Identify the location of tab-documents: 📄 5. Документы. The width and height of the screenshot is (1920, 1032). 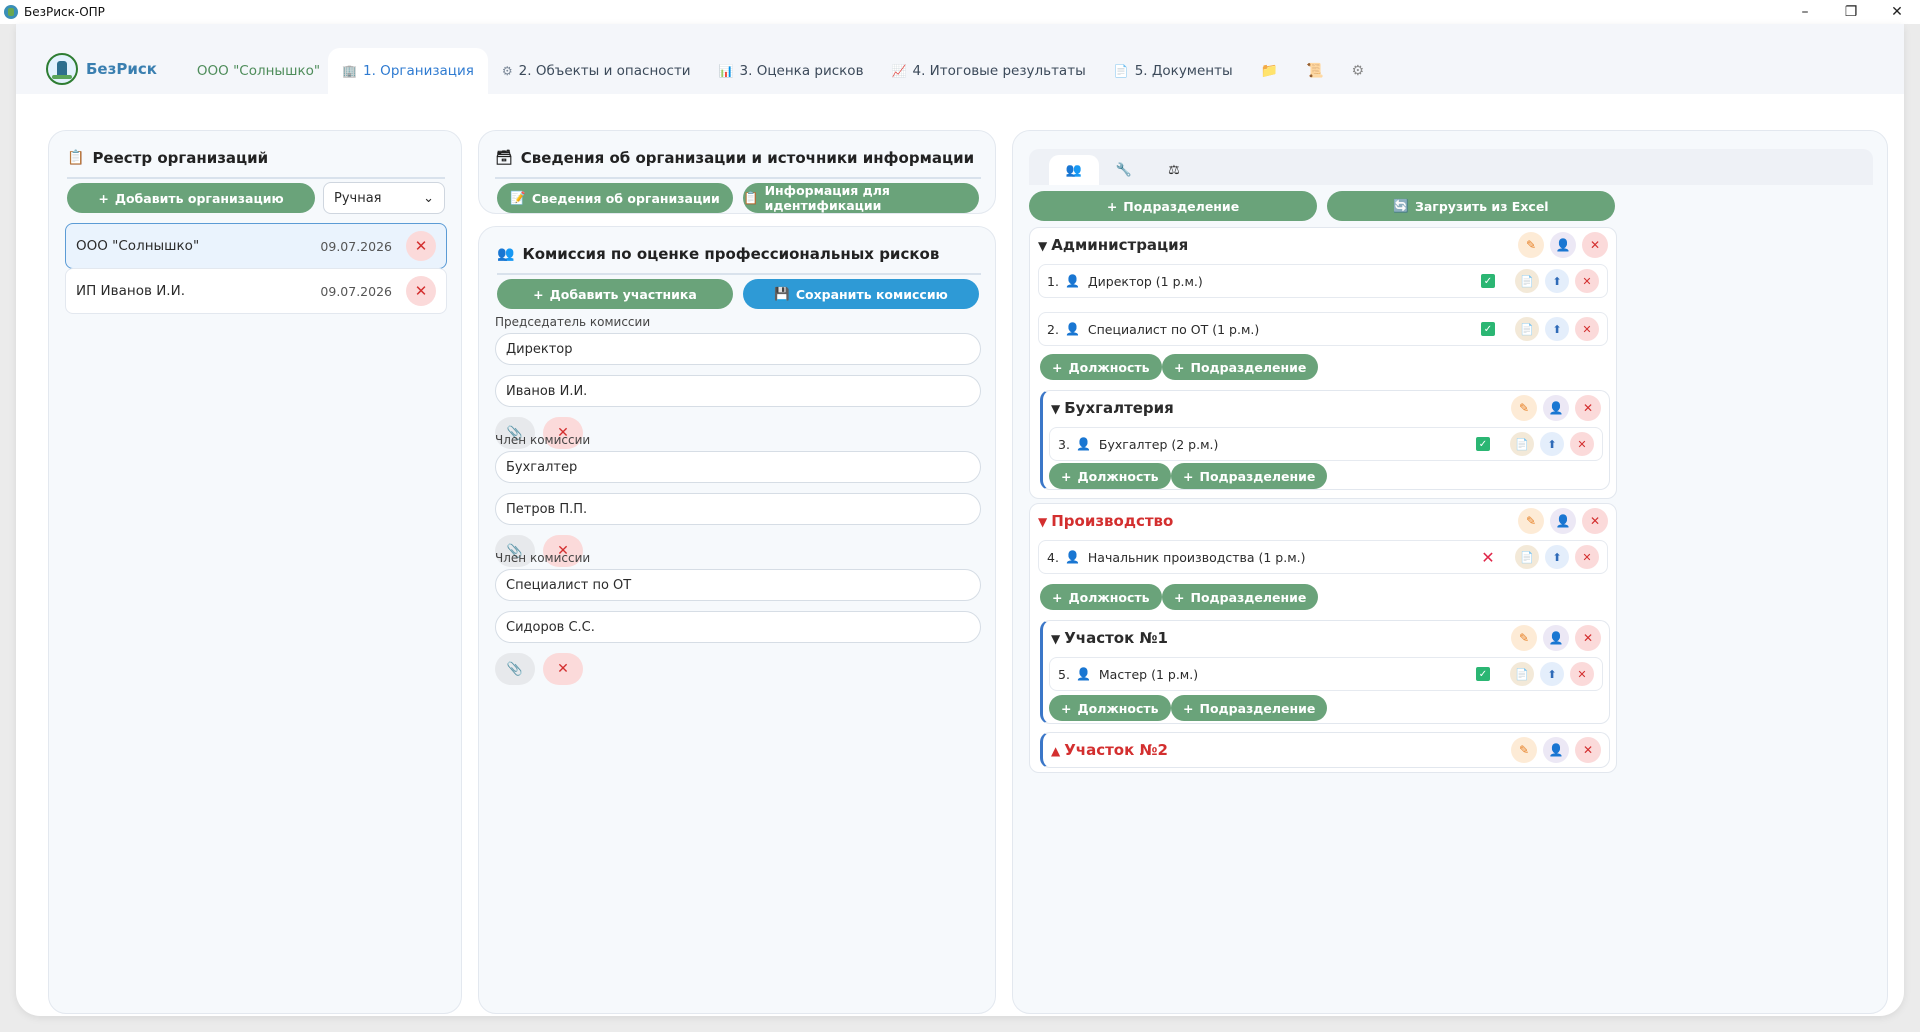
(1173, 71).